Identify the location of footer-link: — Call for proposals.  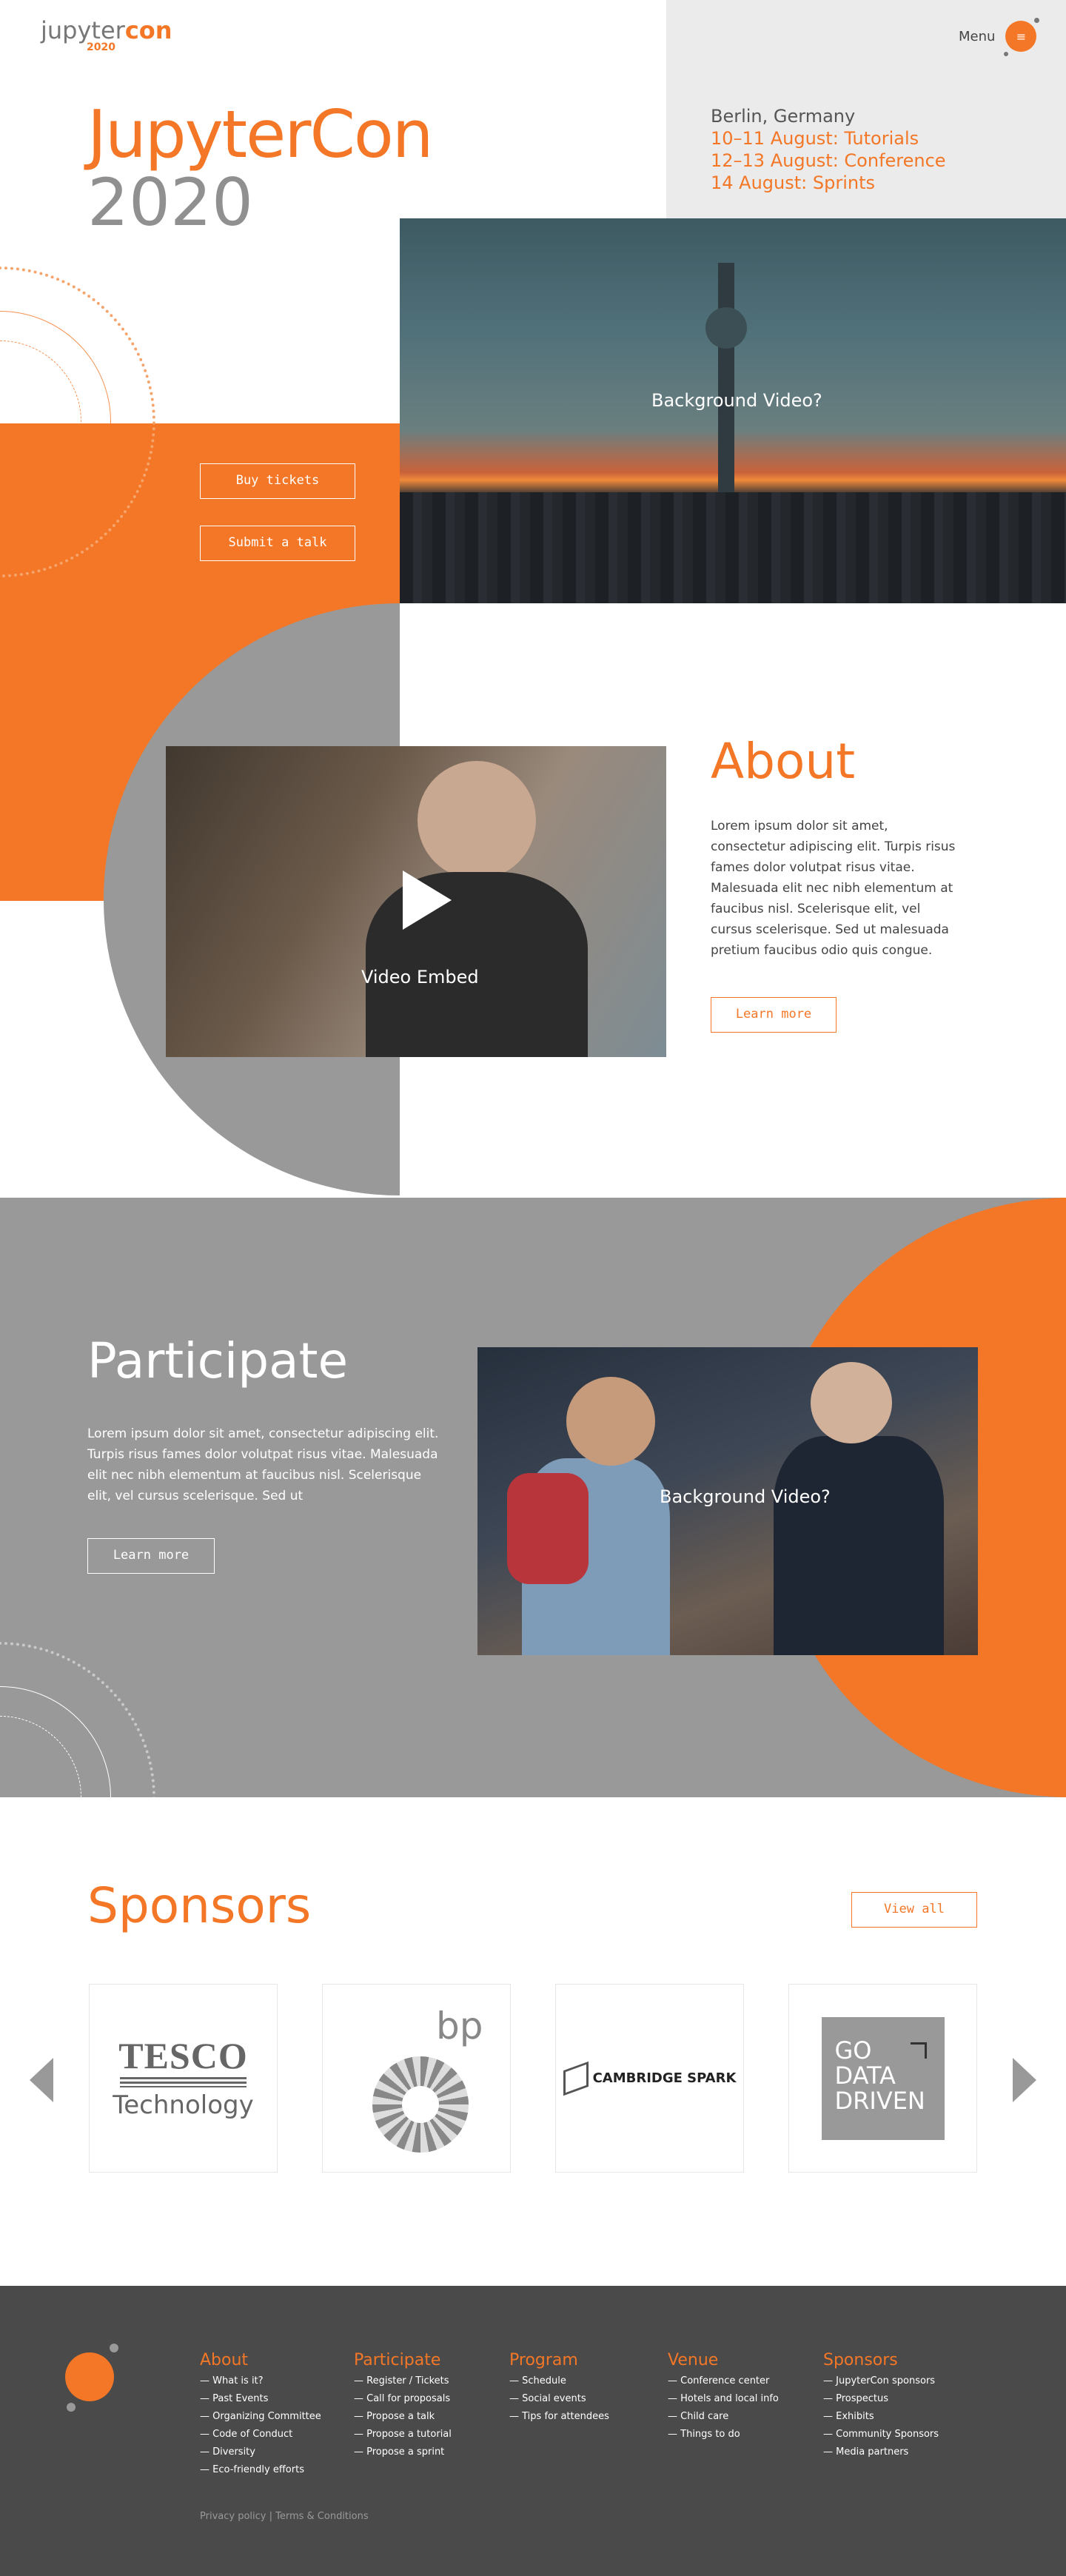
(403, 2399).